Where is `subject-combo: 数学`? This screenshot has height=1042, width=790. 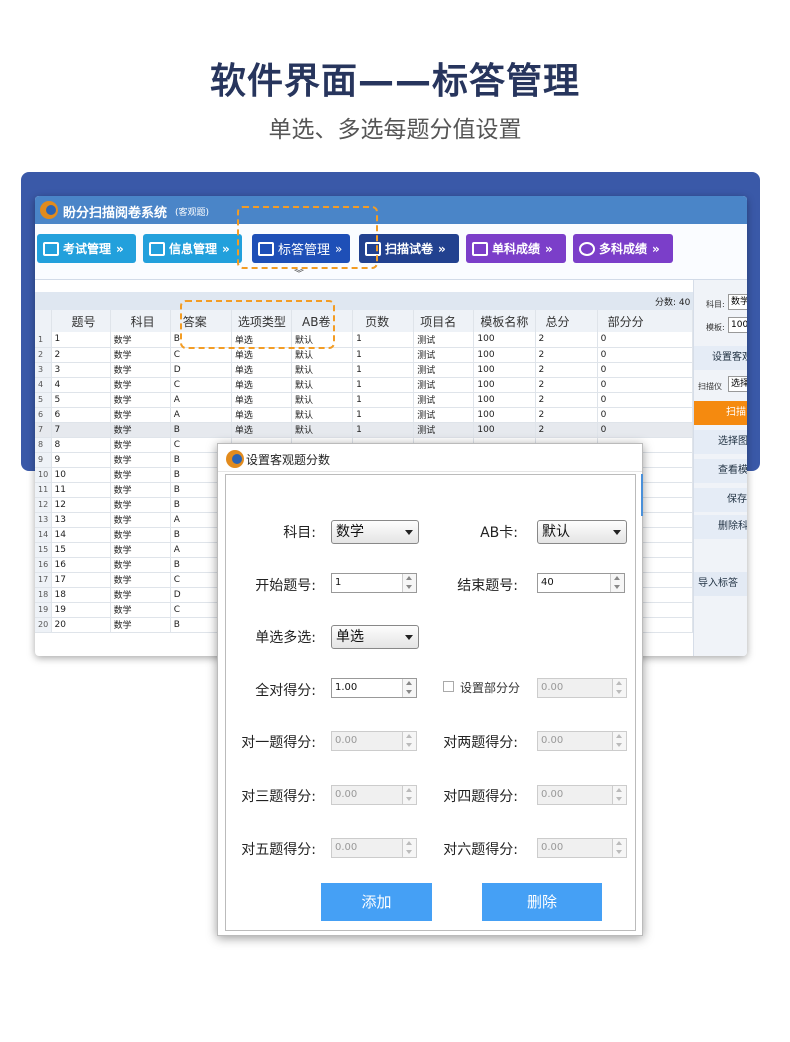 subject-combo: 数学 is located at coordinates (375, 532).